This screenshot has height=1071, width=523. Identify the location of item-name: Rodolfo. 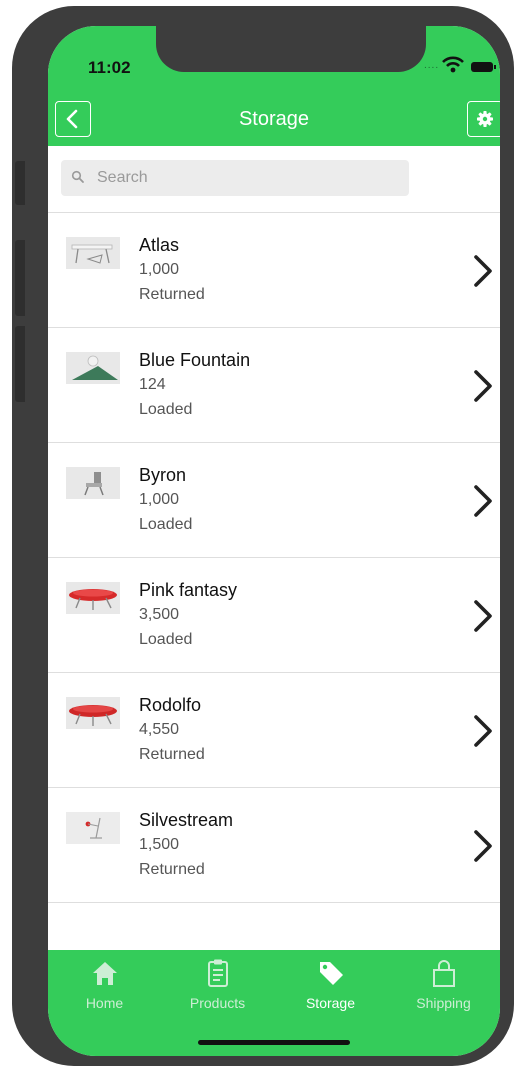
(170, 705).